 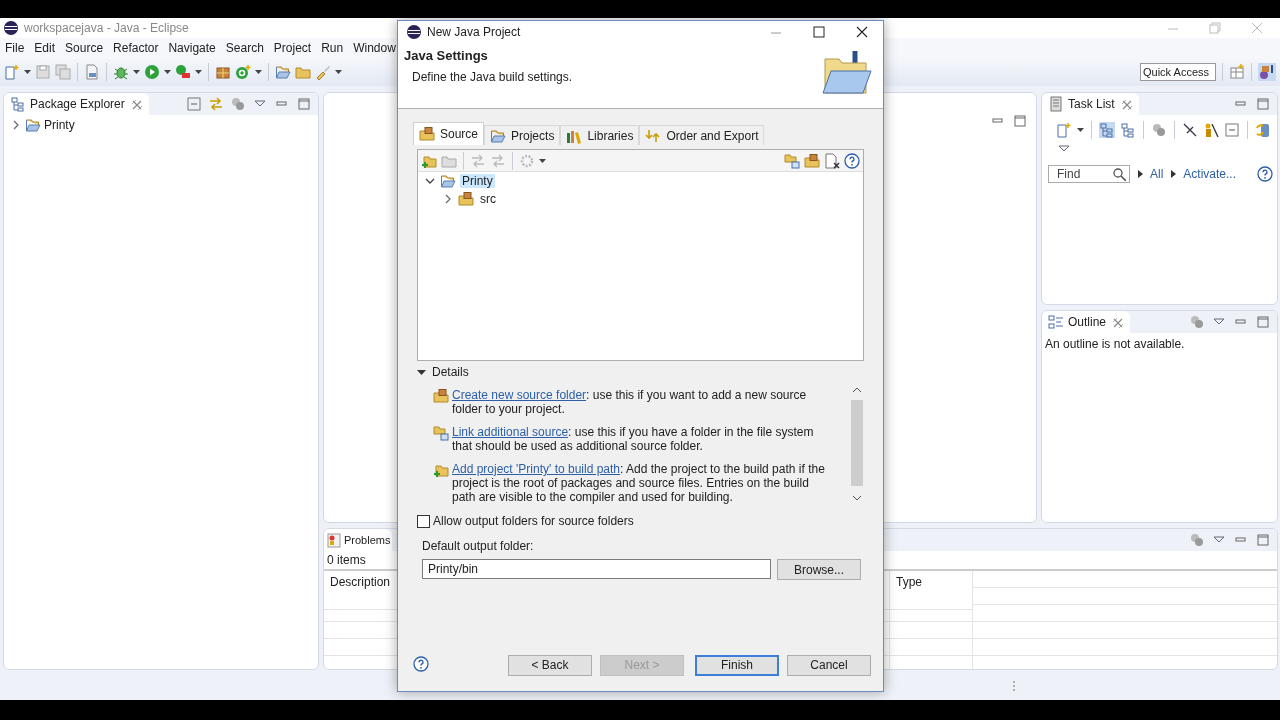 I want to click on link-folder-icon, so click(x=792, y=160).